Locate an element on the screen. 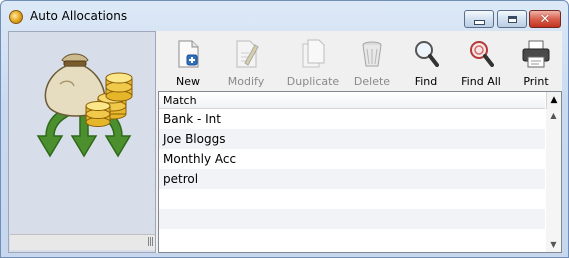  find-all-magnifier-icon is located at coordinates (482, 54).